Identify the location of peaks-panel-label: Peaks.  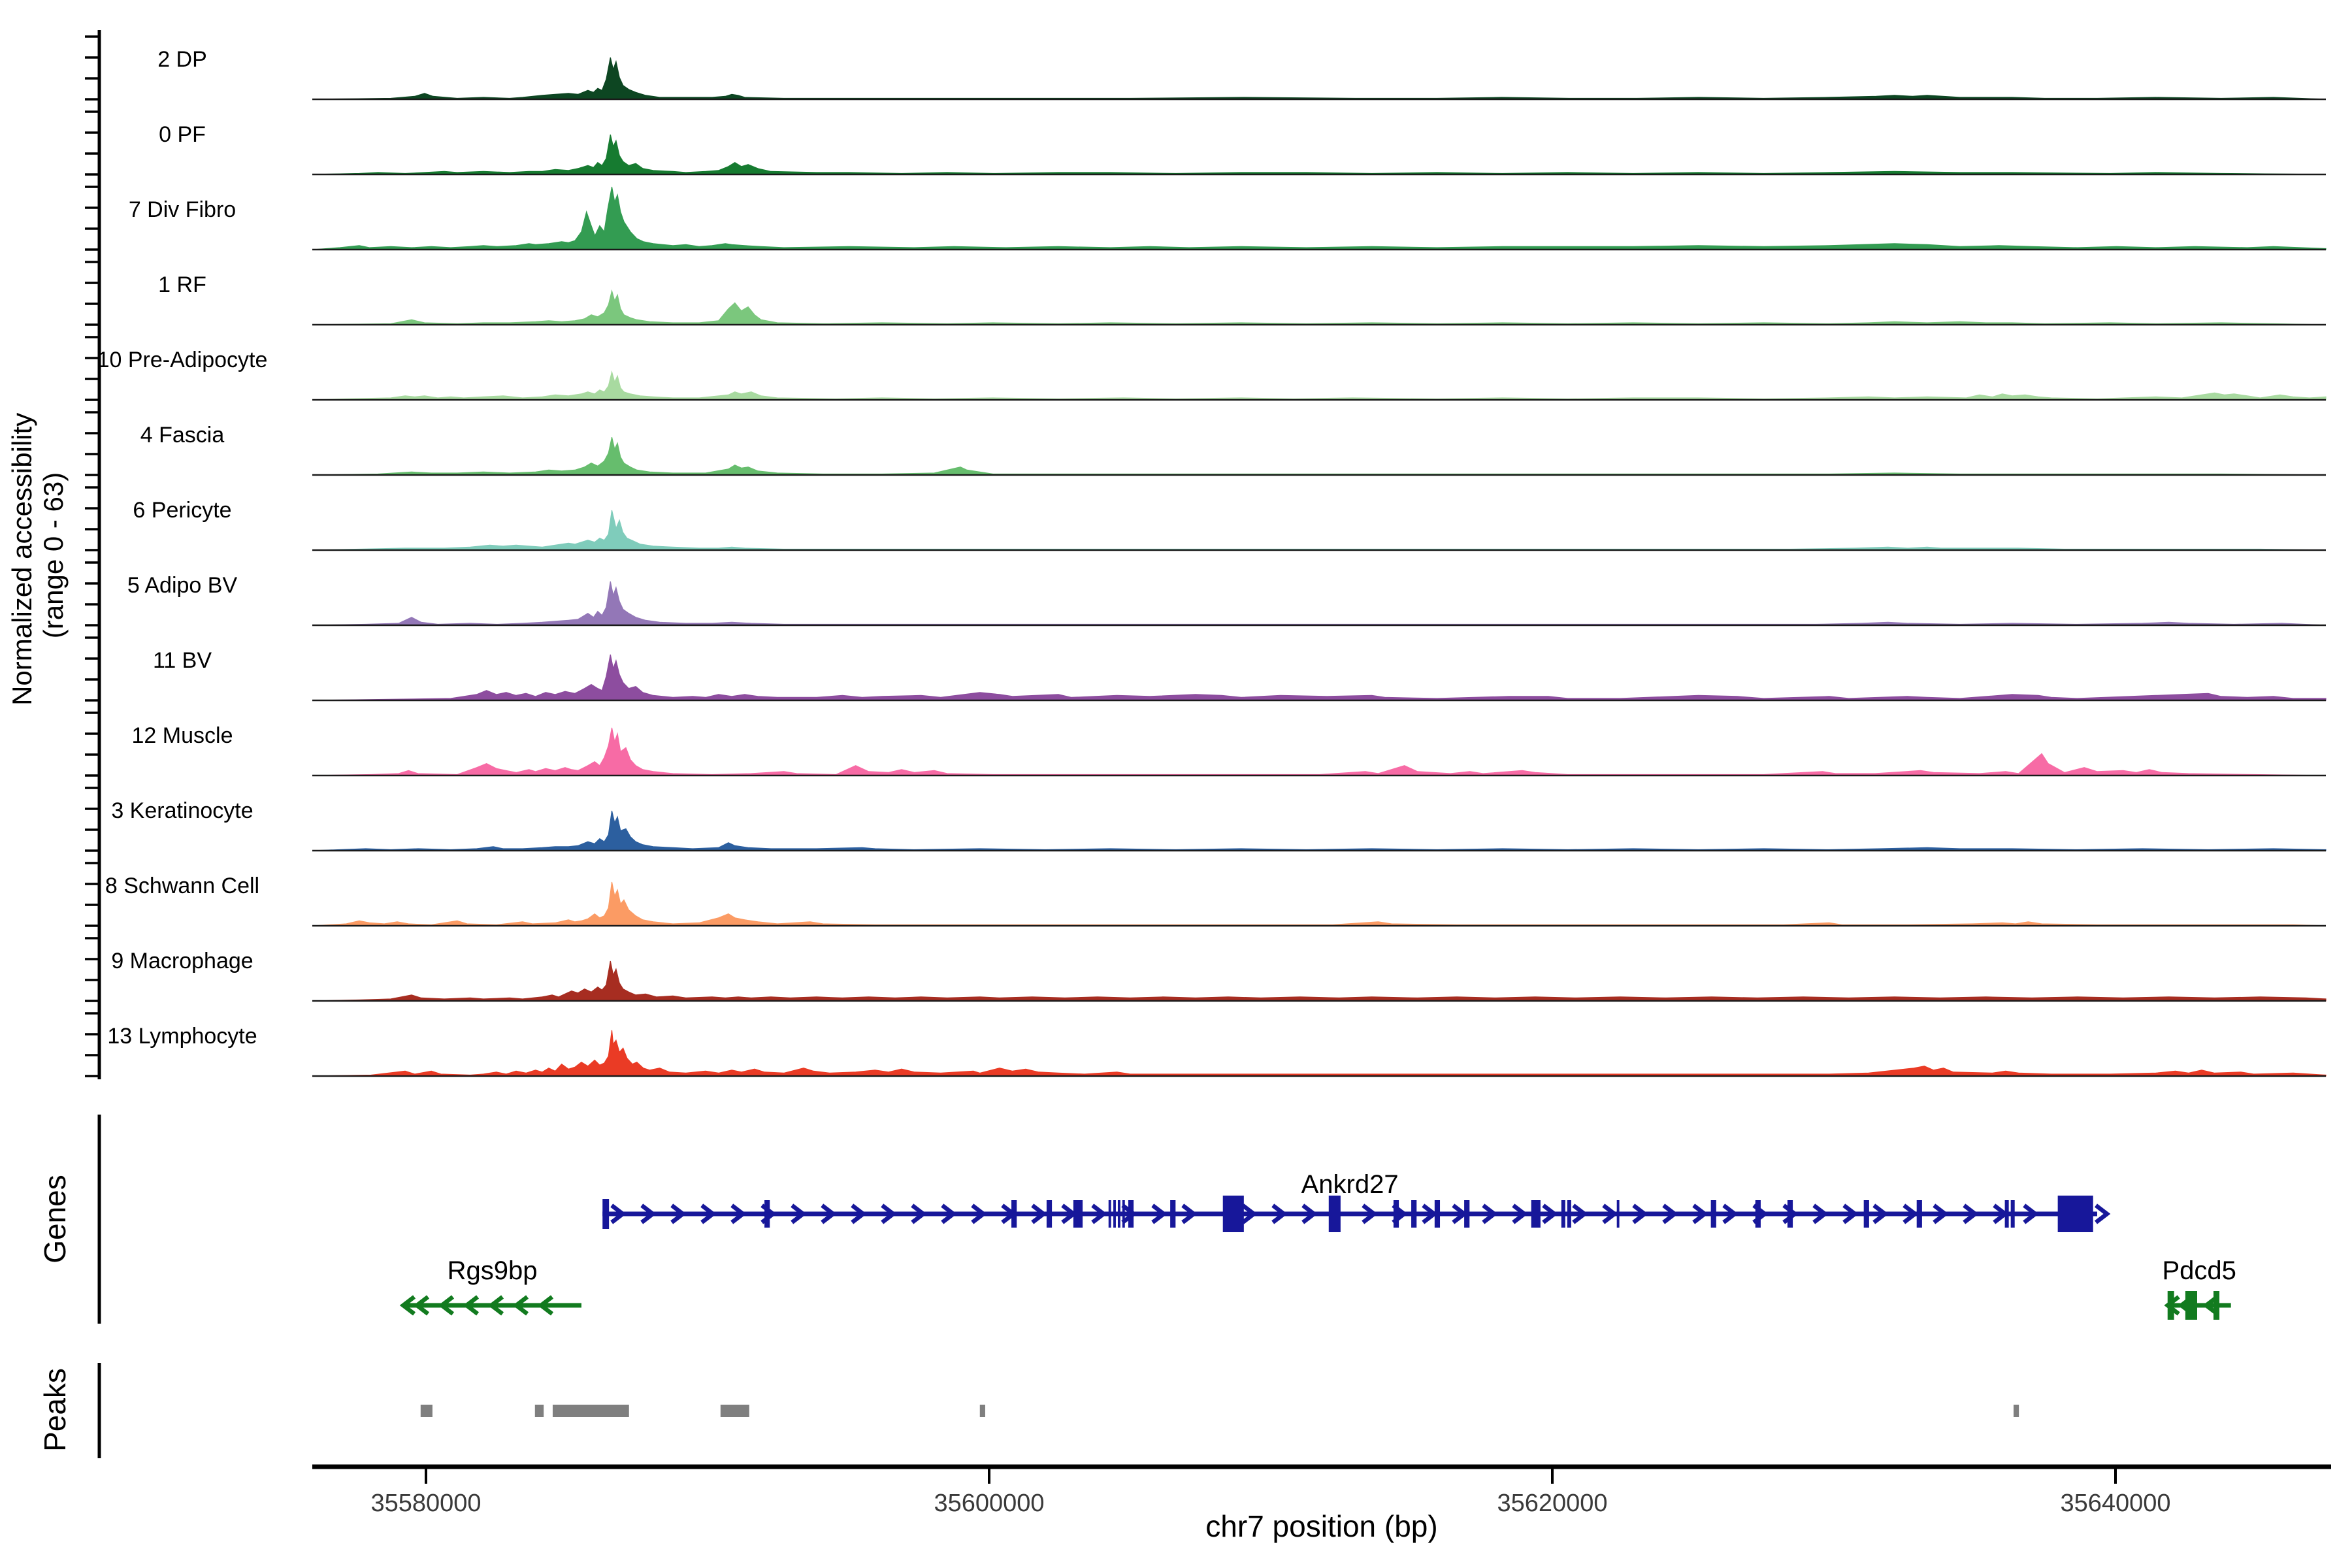
(55, 1410).